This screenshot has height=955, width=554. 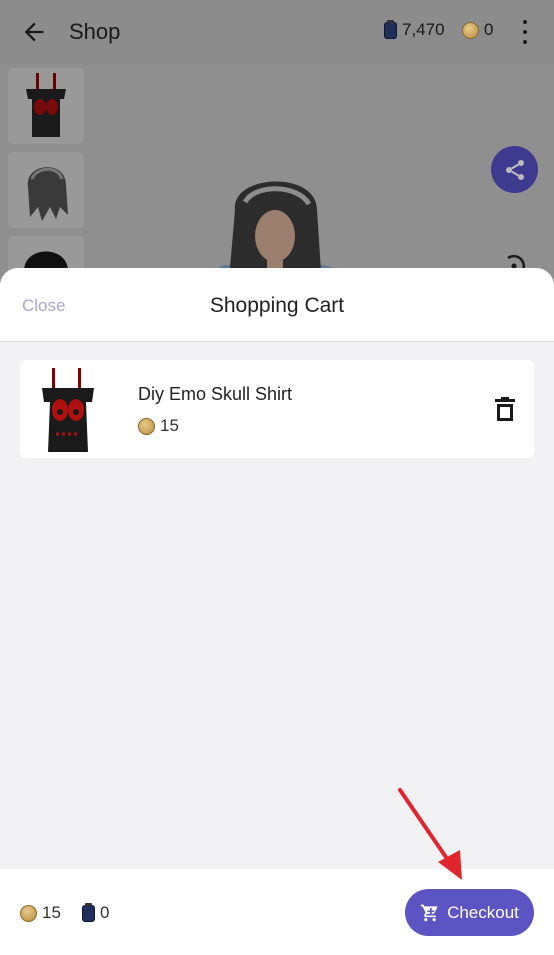 I want to click on item-price-value: 15, so click(x=169, y=425).